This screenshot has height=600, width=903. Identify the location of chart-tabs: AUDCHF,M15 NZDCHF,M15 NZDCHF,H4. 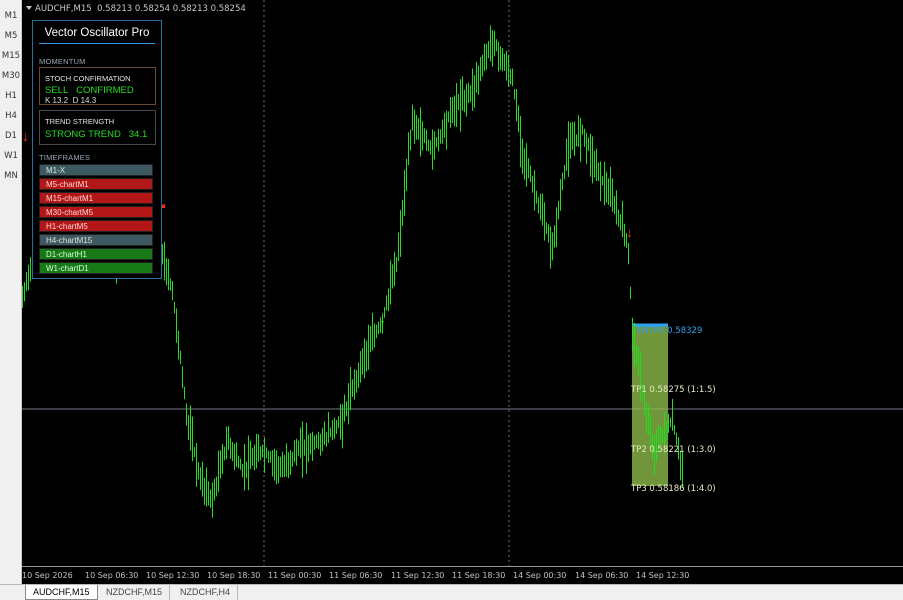
(451, 592).